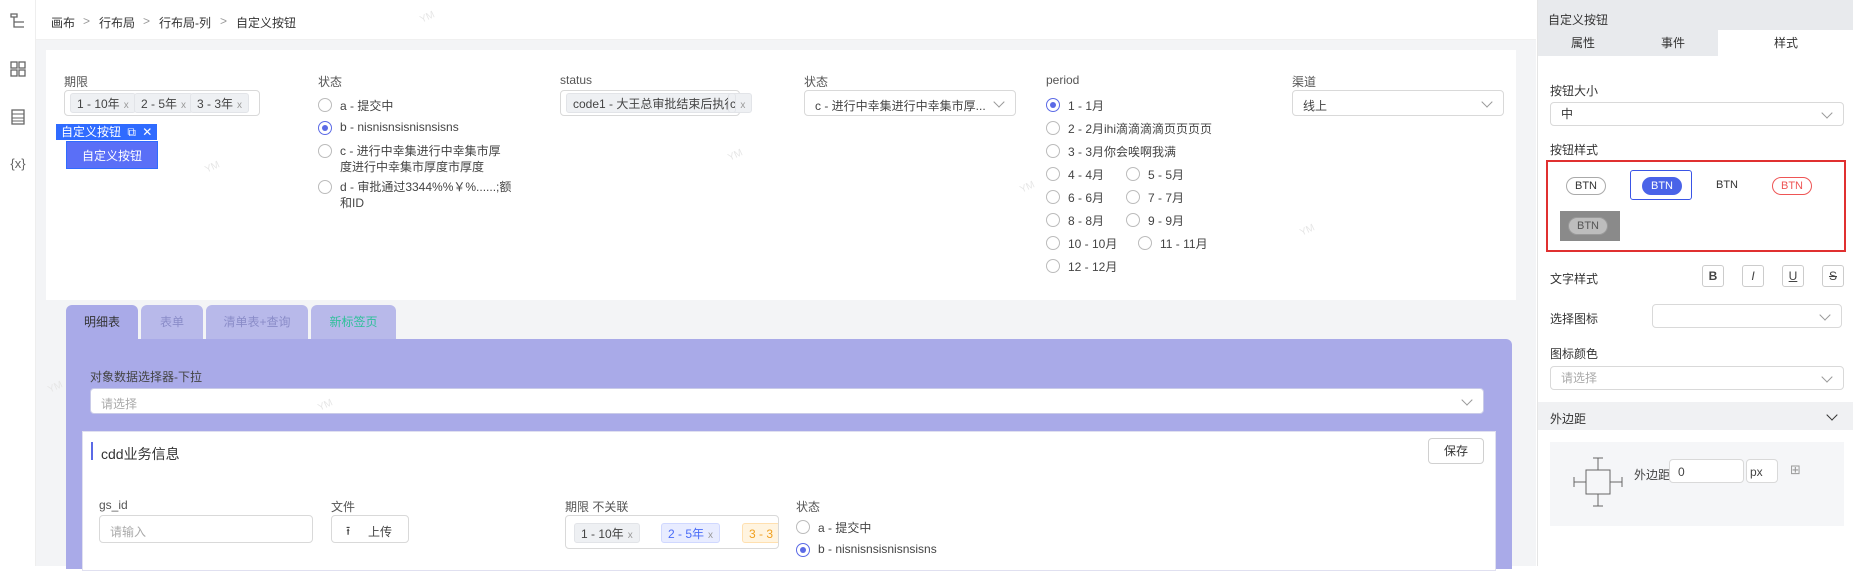  What do you see at coordinates (1588, 226) in the screenshot?
I see `btn-style-disabled: BTN` at bounding box center [1588, 226].